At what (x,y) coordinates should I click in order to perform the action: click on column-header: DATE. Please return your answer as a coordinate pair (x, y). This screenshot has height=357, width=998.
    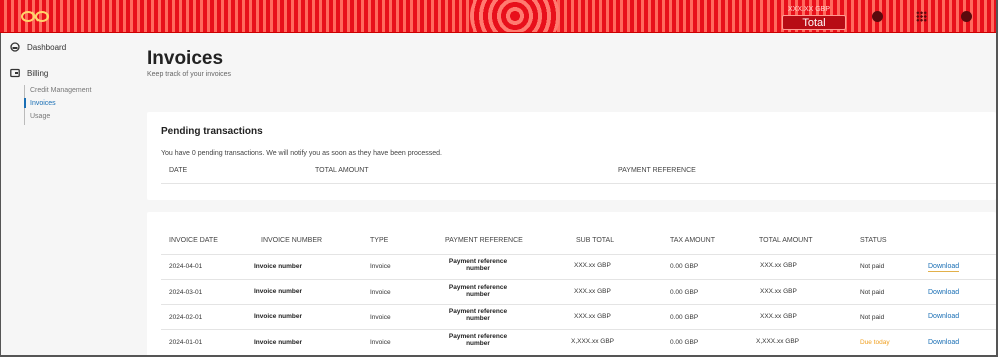
    Looking at the image, I should click on (178, 170).